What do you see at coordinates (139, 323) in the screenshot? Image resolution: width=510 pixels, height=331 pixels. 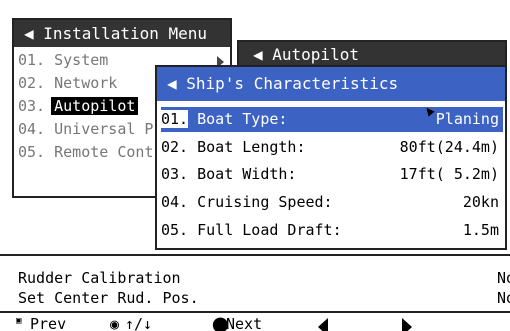 I see `navigate-label: ↑/↓` at bounding box center [139, 323].